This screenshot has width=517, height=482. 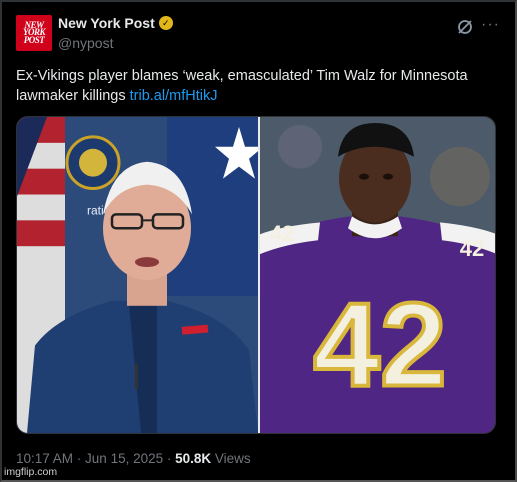 I want to click on account-name: New York Post, so click(x=106, y=23).